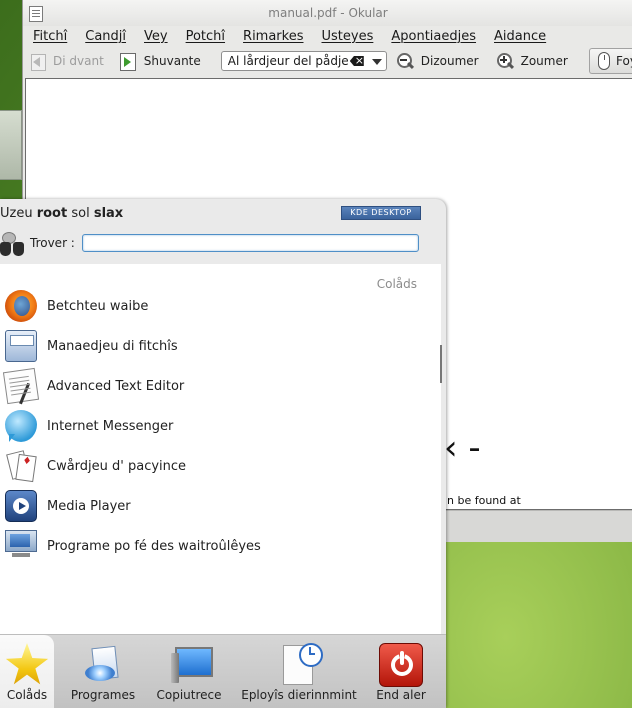 The height and width of the screenshot is (708, 632). I want to click on search-label: Trover :, so click(52, 243).